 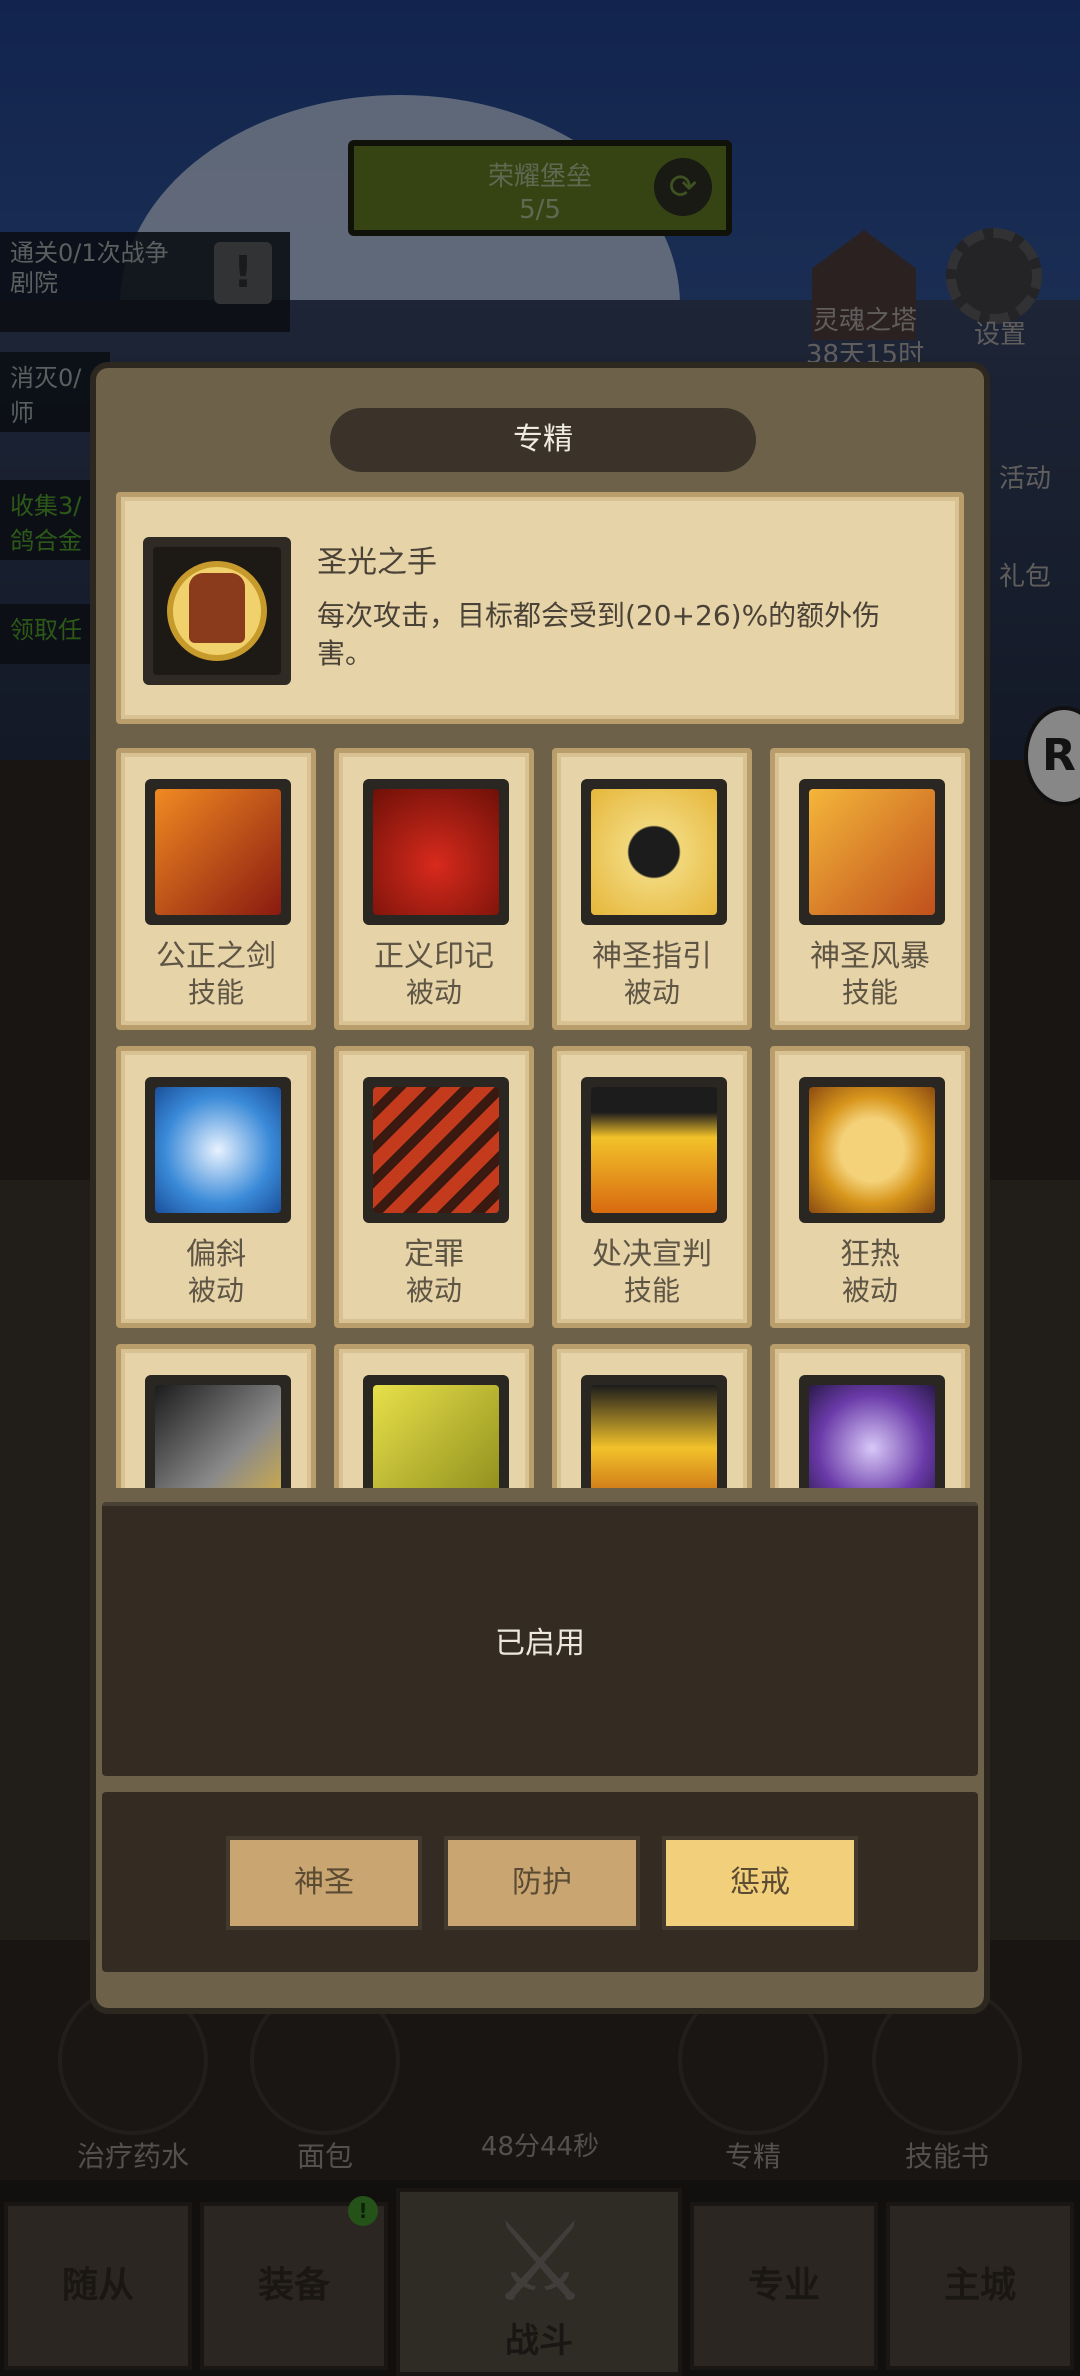 What do you see at coordinates (436, 1431) in the screenshot?
I see `crossed-blades-icon` at bounding box center [436, 1431].